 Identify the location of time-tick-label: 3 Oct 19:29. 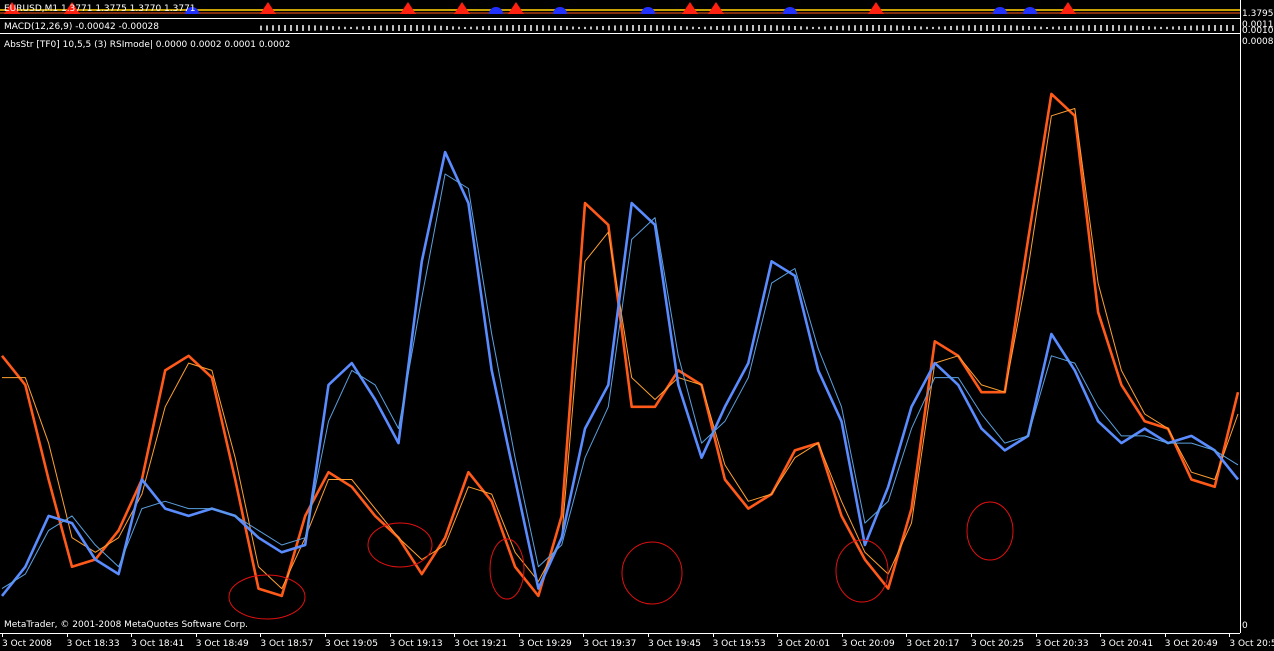
(545, 644).